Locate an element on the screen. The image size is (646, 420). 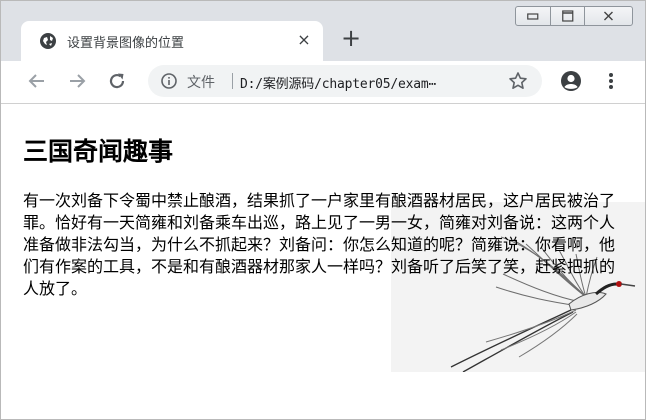
reload-icon is located at coordinates (117, 81).